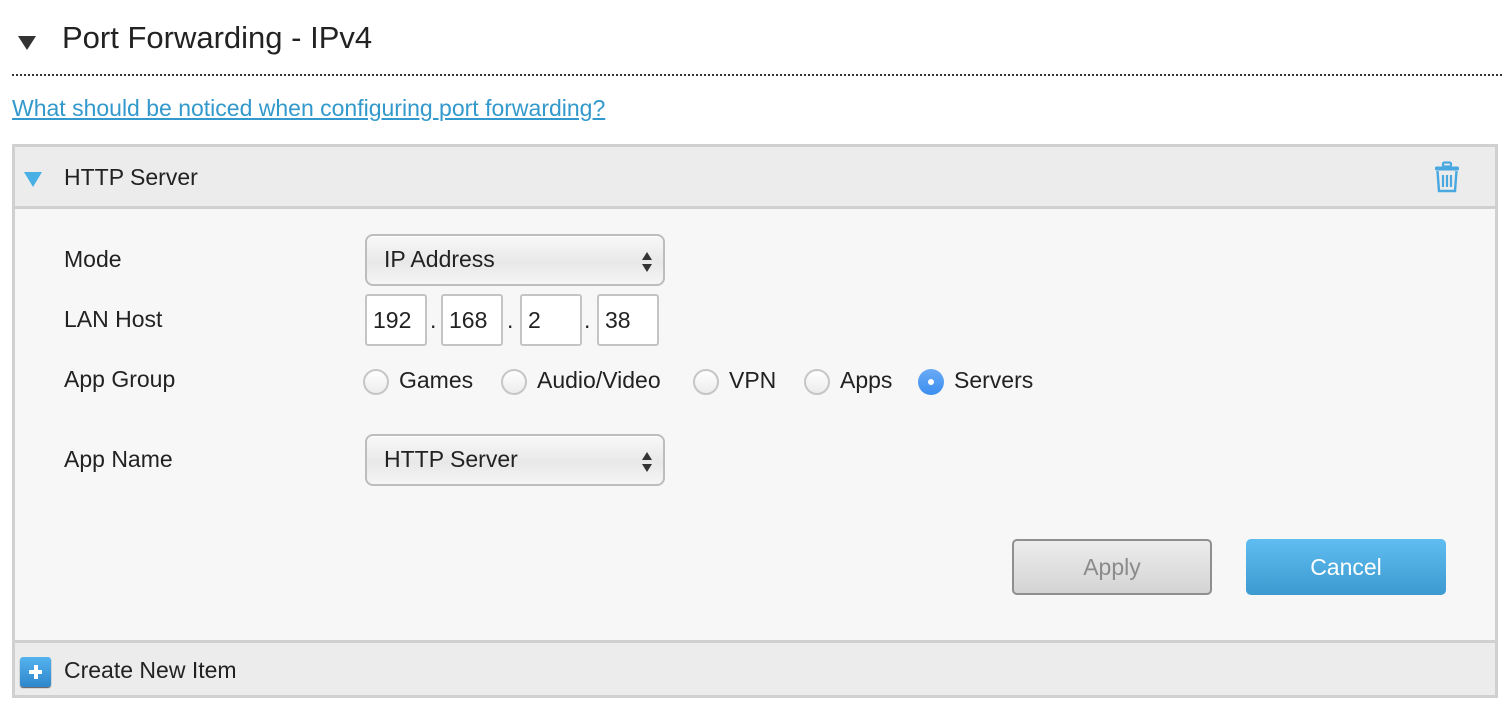 The height and width of the screenshot is (716, 1512). Describe the element at coordinates (706, 382) in the screenshot. I see `radio-vpn` at that location.